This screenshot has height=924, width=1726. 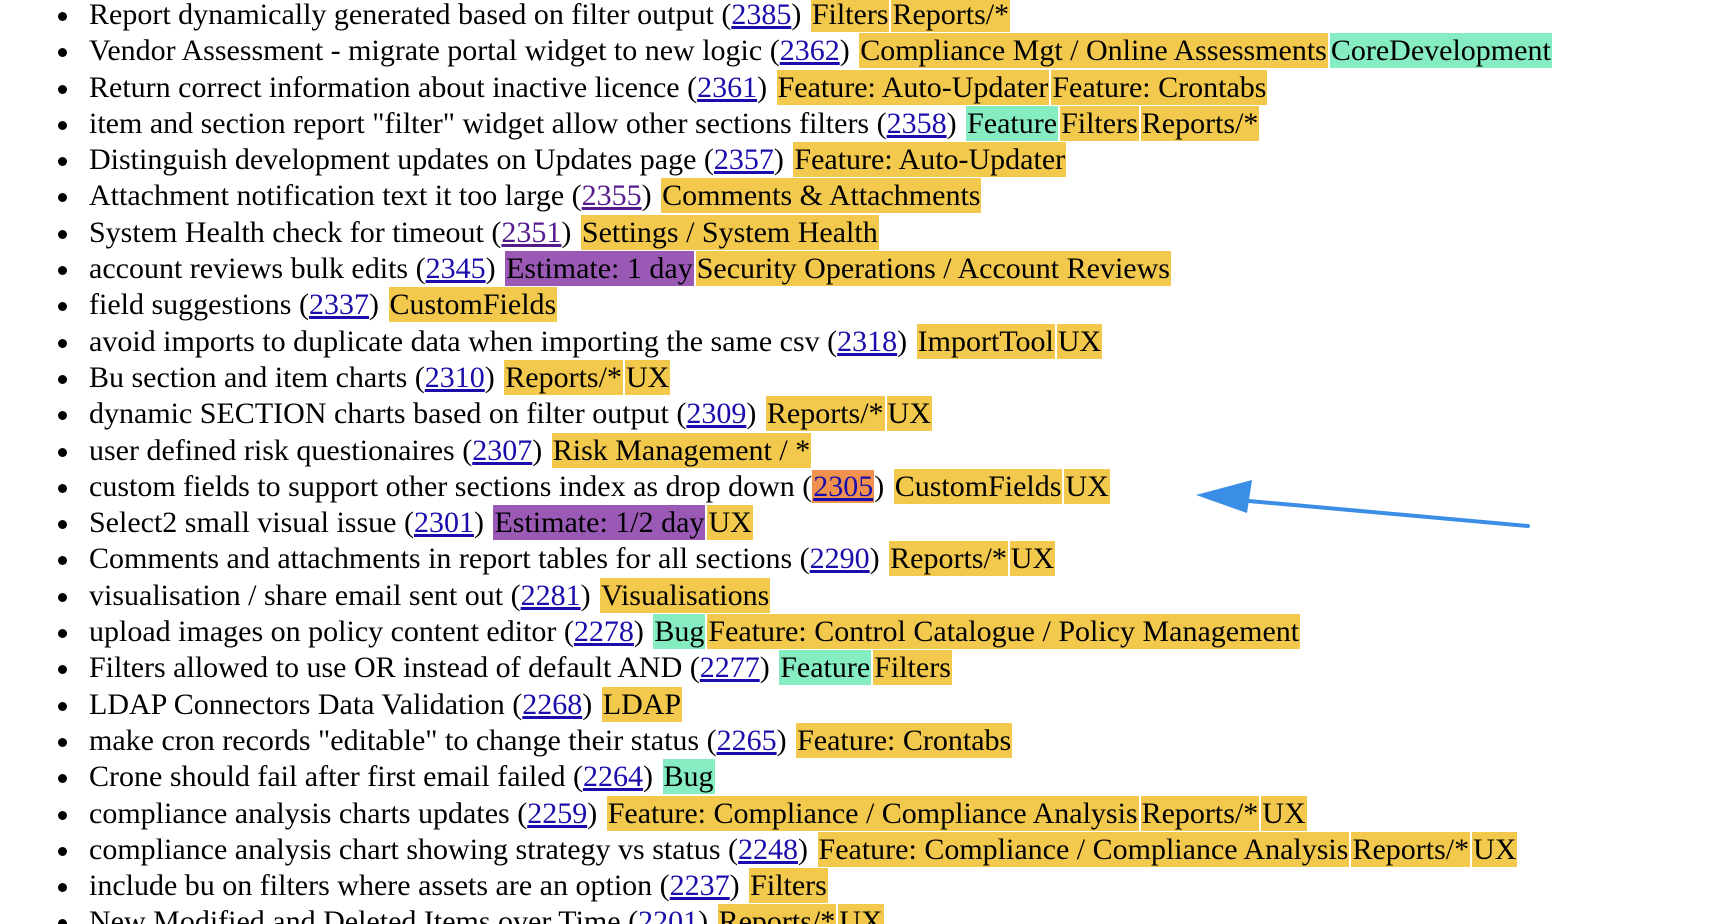 I want to click on issue-title: LDAP Connectors Data Validation, so click(x=297, y=704).